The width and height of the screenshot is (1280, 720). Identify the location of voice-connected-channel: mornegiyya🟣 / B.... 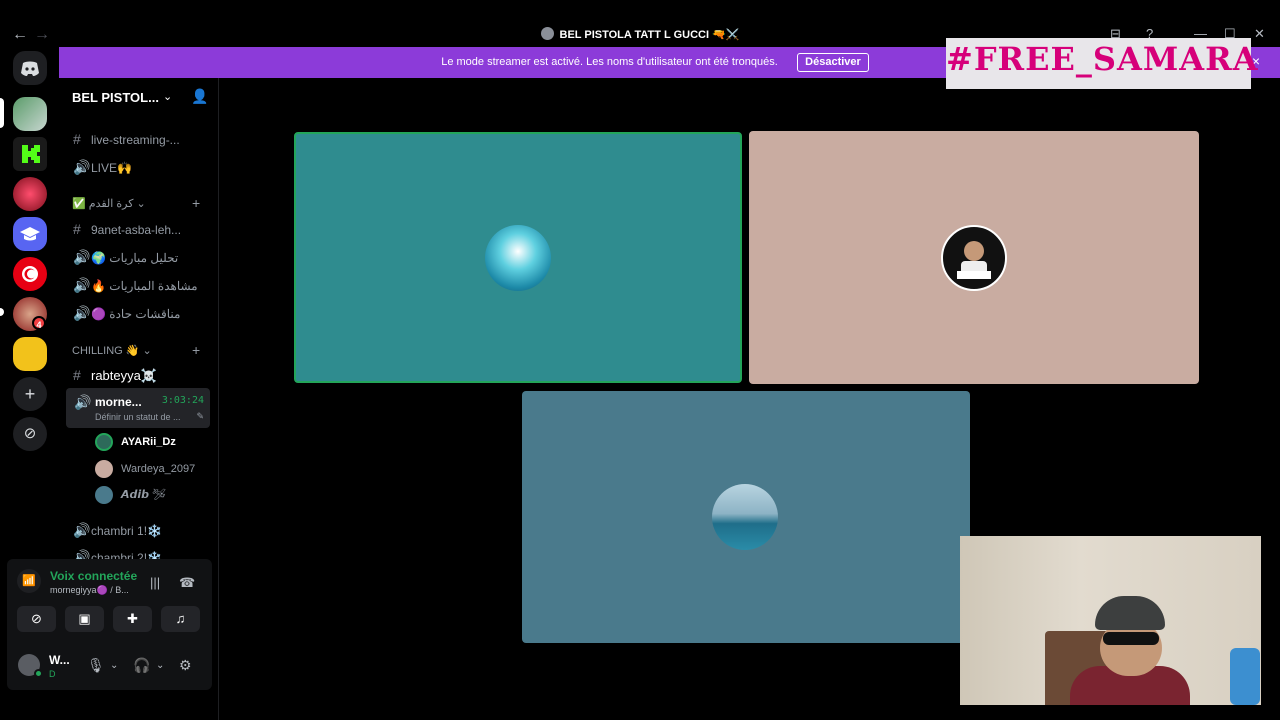
(89, 590).